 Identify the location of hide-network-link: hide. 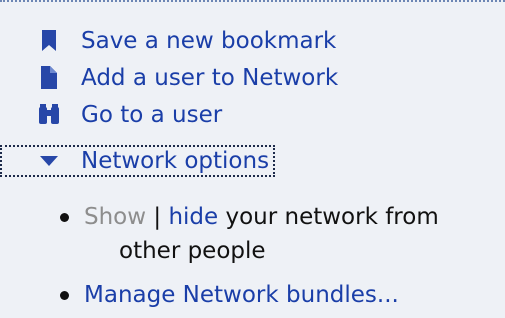
(193, 217).